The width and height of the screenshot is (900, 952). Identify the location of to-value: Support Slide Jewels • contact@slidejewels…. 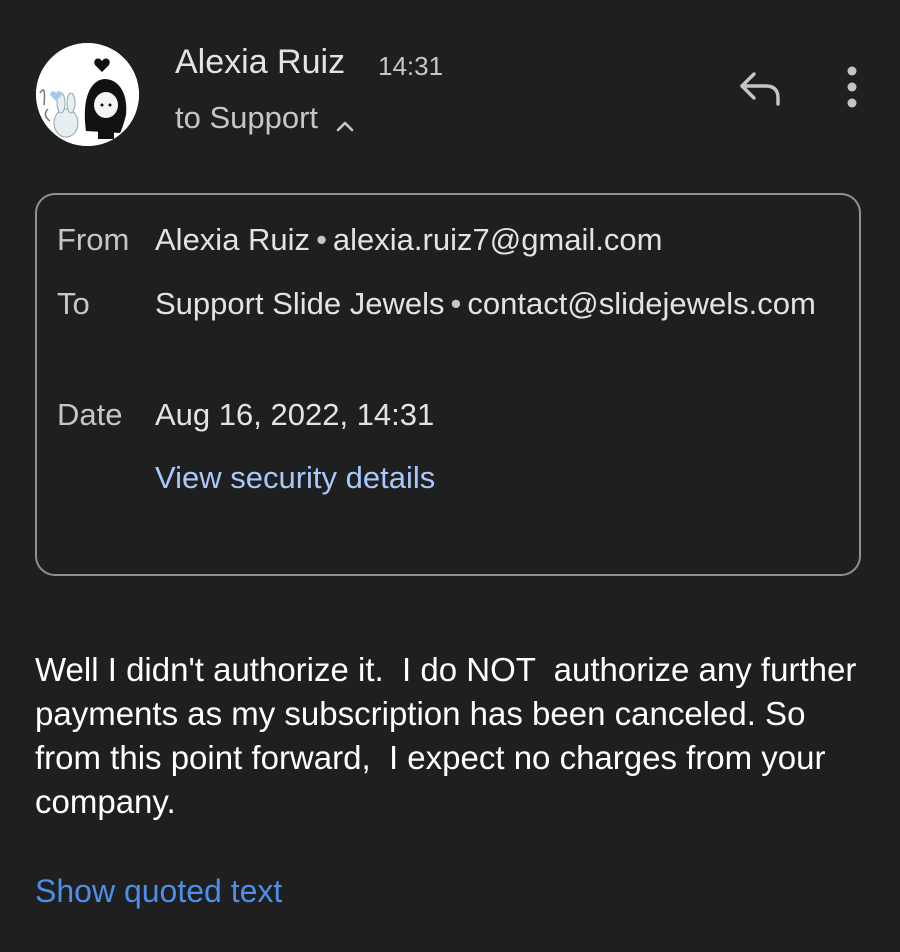
(495, 303).